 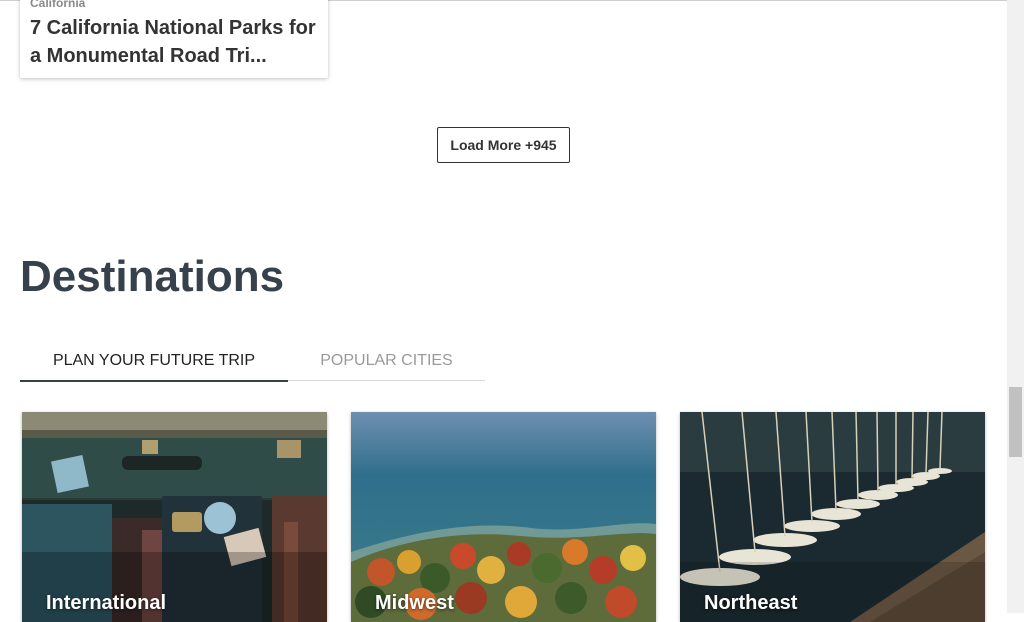 What do you see at coordinates (751, 603) in the screenshot?
I see `destination-label-northeast: Northeast` at bounding box center [751, 603].